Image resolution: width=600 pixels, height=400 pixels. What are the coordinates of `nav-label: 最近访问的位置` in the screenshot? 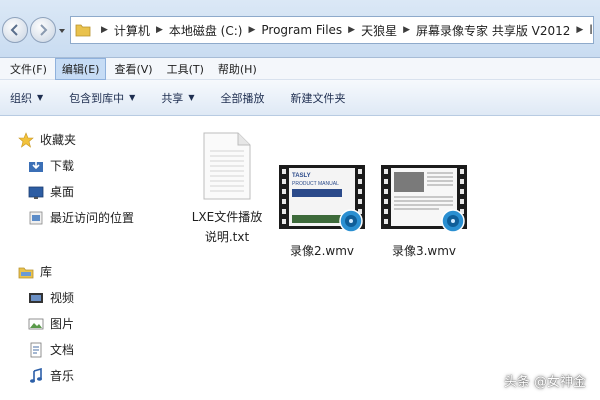 It's located at (92, 218).